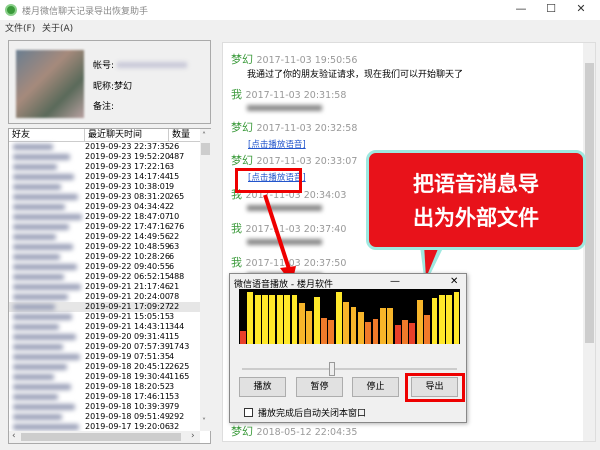  What do you see at coordinates (395, 281) in the screenshot?
I see `player-minimize-button: —` at bounding box center [395, 281].